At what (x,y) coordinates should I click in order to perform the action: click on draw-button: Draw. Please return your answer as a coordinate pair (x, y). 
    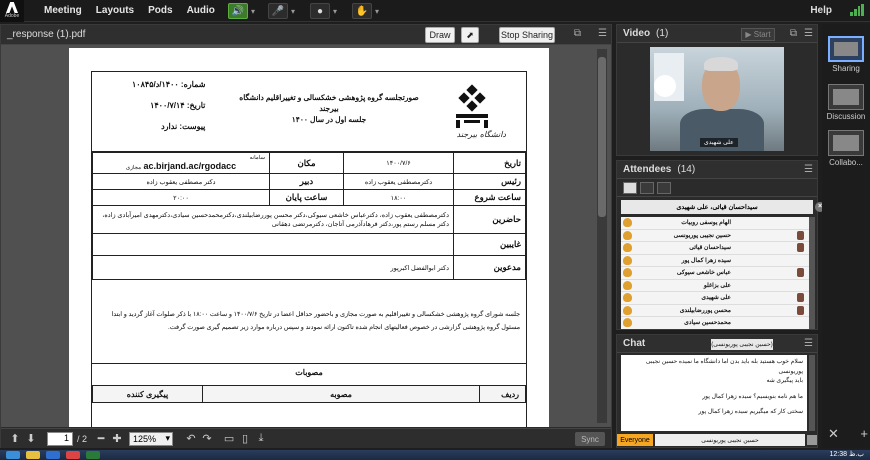
    Looking at the image, I should click on (440, 35).